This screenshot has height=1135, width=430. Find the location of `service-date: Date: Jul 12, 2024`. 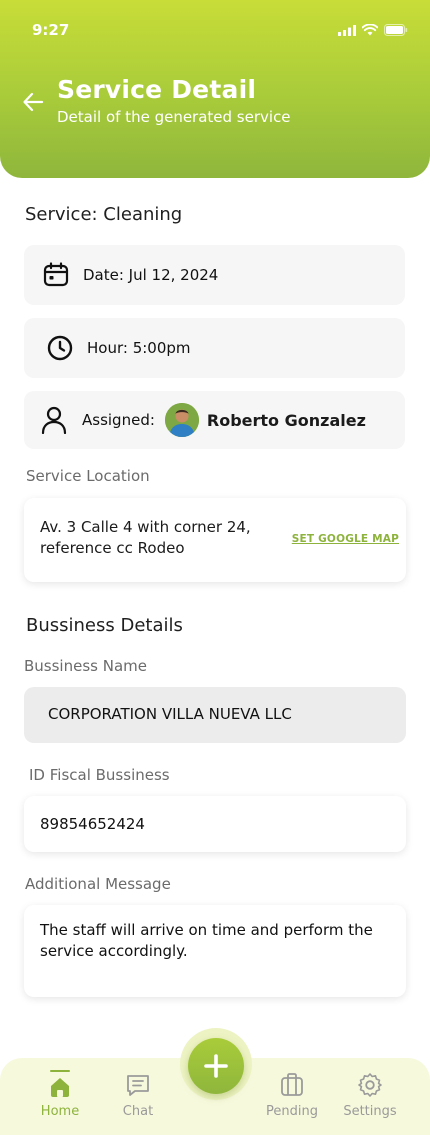

service-date: Date: Jul 12, 2024 is located at coordinates (151, 275).